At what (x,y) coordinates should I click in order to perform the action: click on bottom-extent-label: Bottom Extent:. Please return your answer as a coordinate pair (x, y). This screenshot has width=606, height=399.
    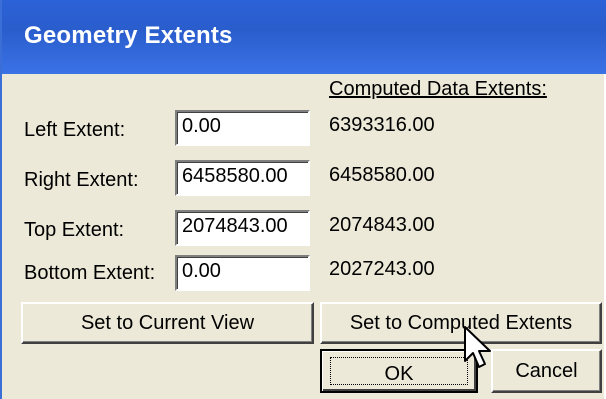
    Looking at the image, I should click on (90, 273).